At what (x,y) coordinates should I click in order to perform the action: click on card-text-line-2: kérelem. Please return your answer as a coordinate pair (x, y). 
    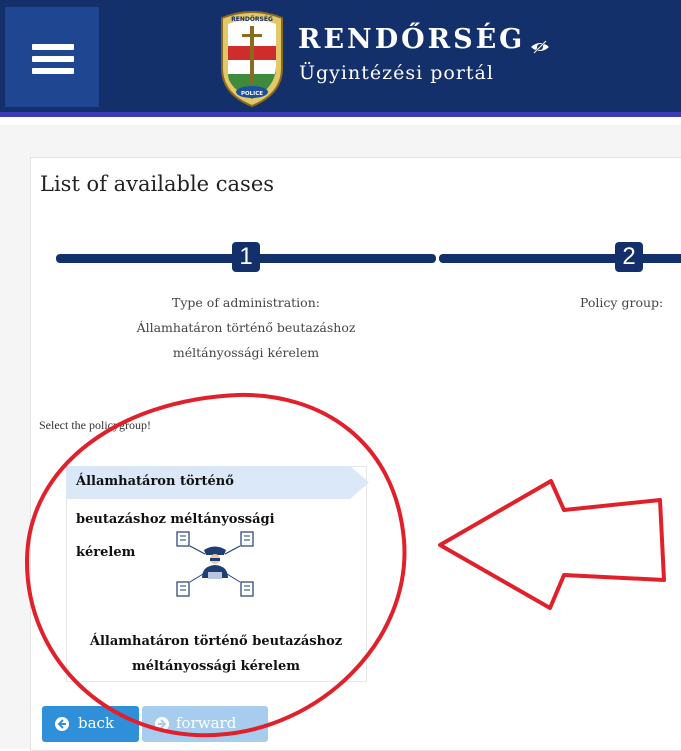
    Looking at the image, I should click on (106, 552).